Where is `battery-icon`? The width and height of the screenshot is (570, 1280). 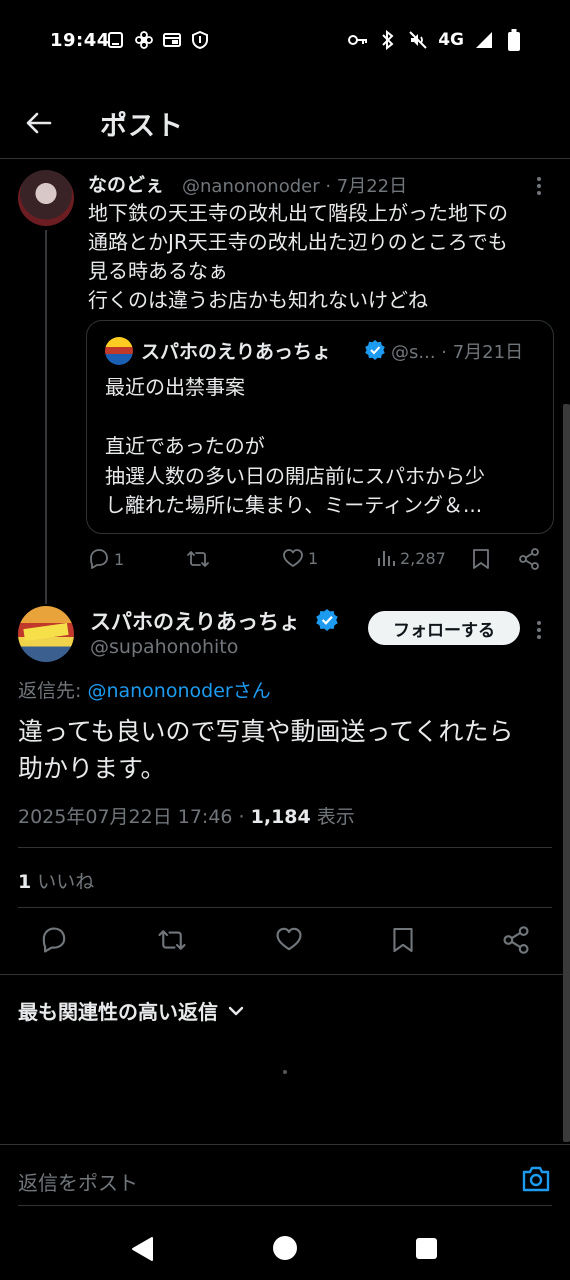
battery-icon is located at coordinates (514, 40).